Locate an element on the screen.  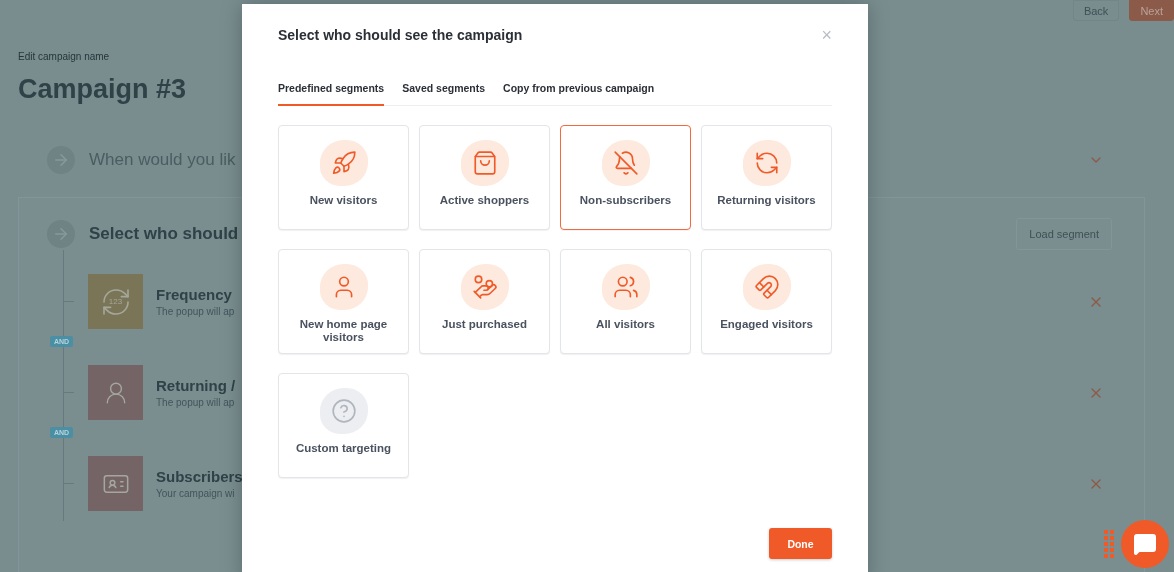
drag-handle-icon is located at coordinates (1109, 544).